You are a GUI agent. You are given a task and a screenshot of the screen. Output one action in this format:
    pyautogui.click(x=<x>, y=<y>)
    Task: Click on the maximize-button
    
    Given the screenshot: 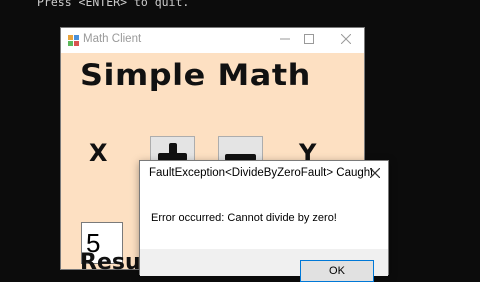 What is the action you would take?
    pyautogui.click(x=309, y=40)
    